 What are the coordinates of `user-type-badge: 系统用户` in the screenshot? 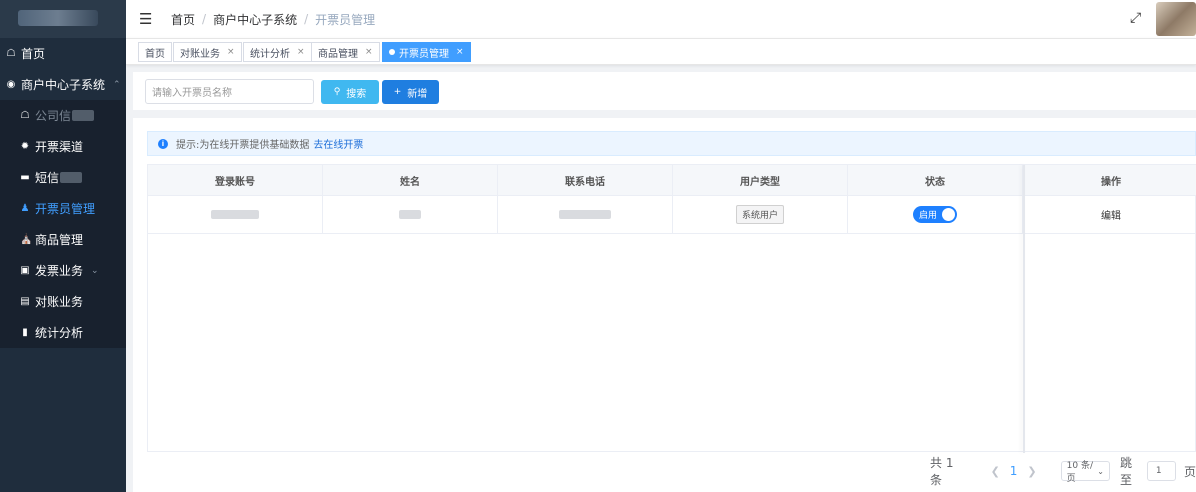 It's located at (759, 214).